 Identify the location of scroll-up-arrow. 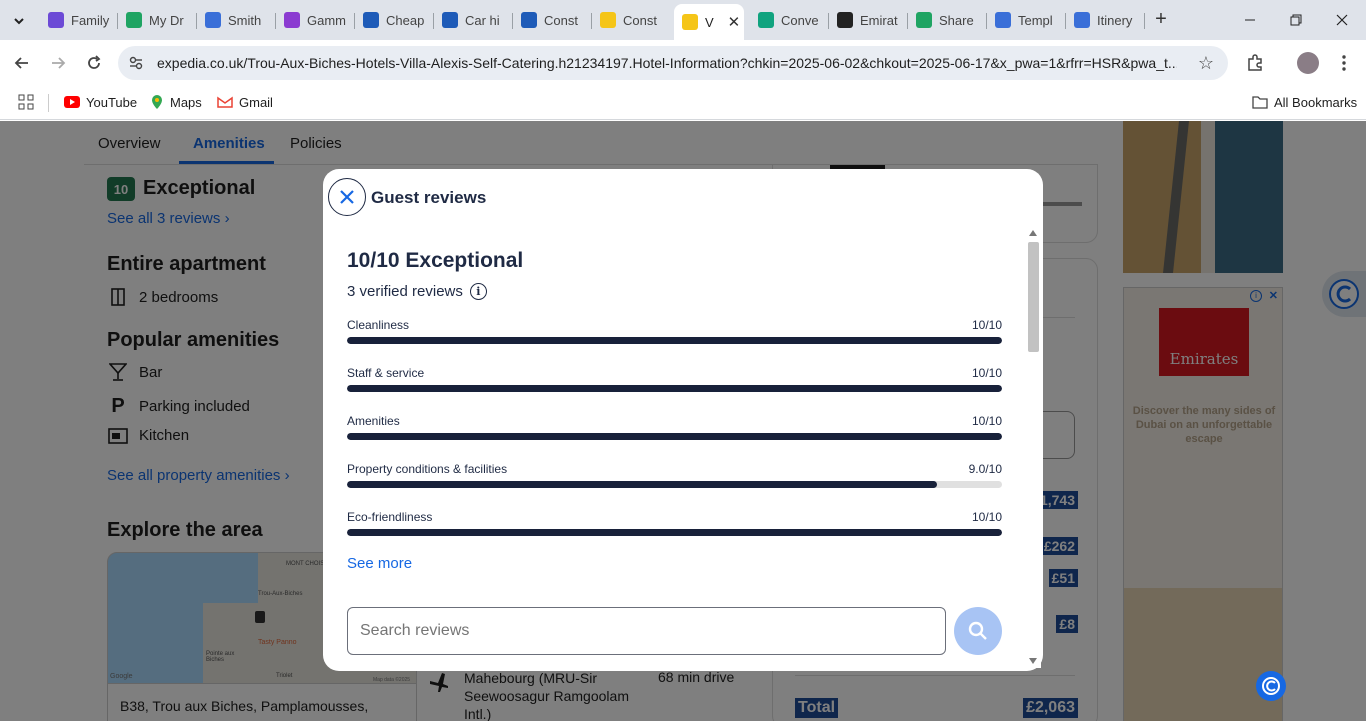
(1033, 233).